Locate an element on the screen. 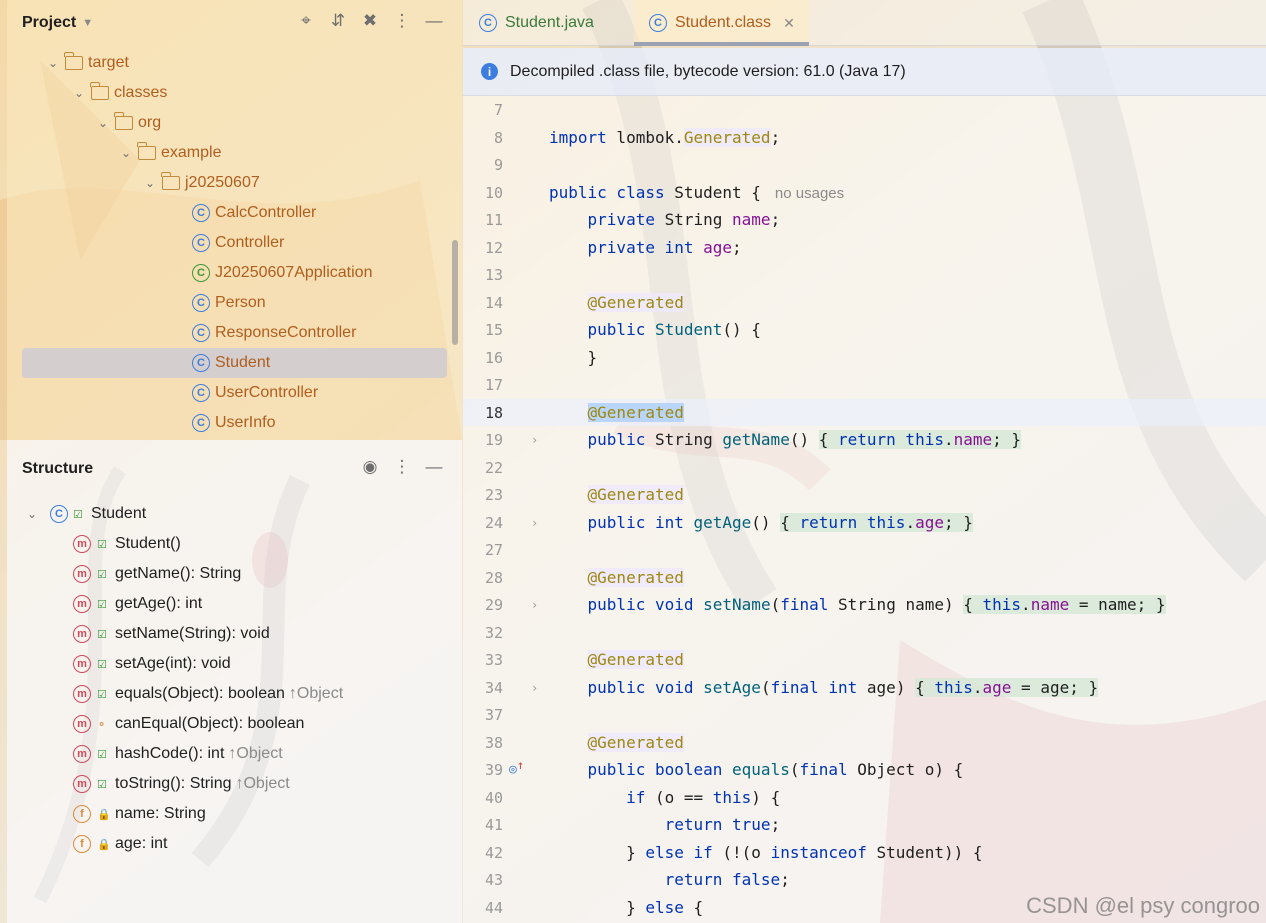  code-line: 37 is located at coordinates (493, 714).